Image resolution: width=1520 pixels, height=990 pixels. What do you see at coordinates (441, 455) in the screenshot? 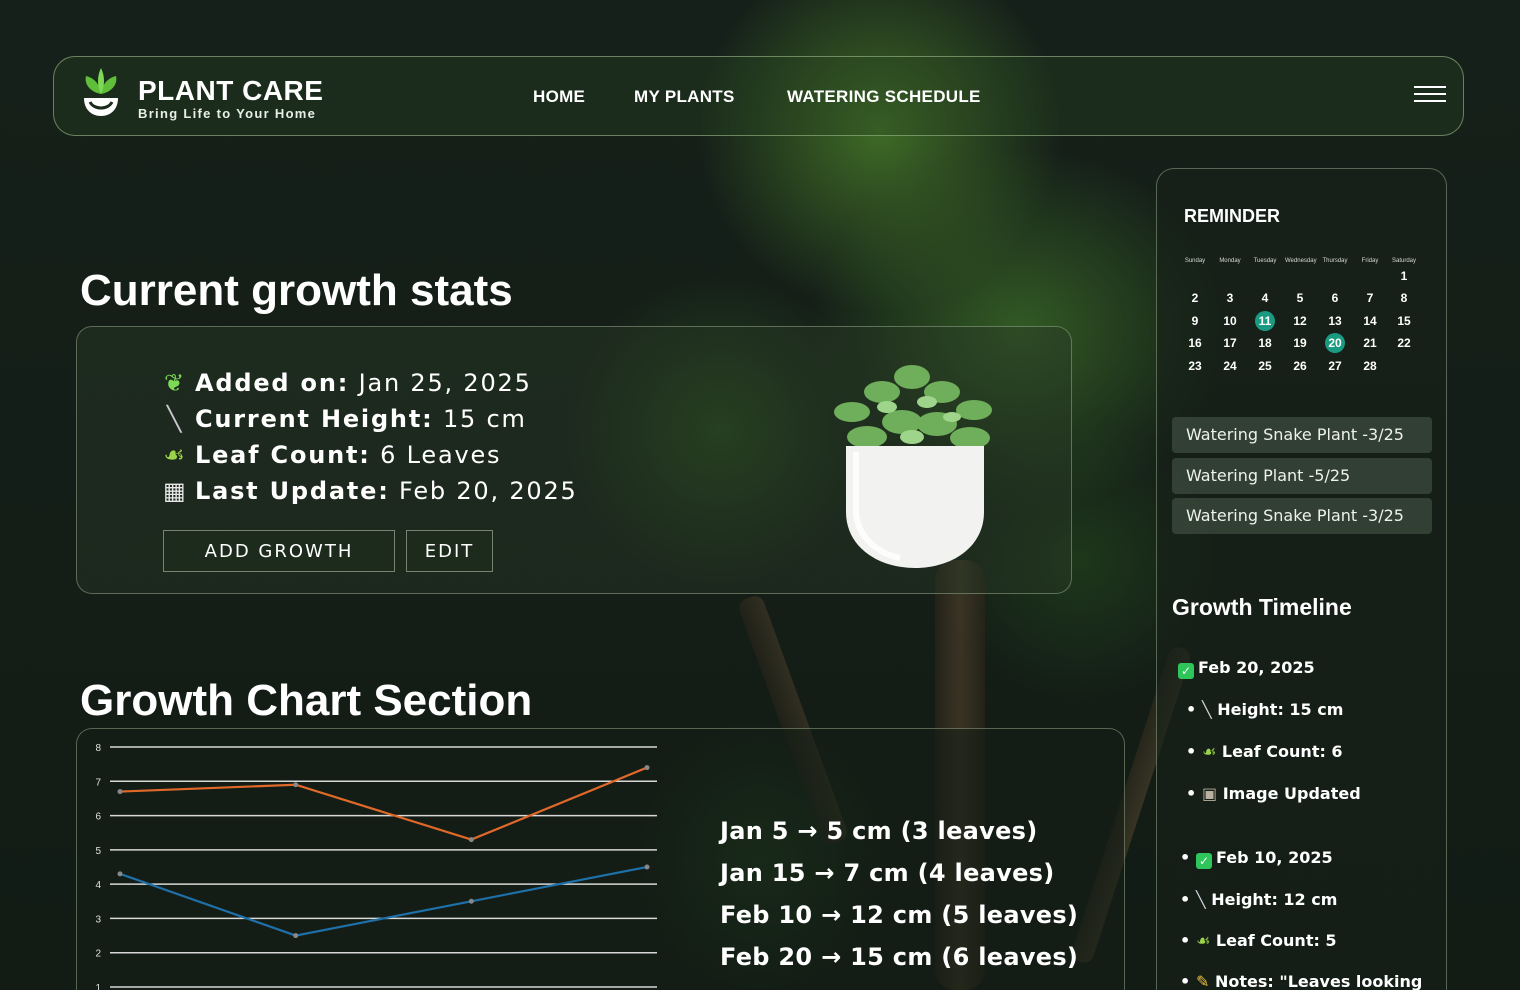
I see `stat-value: 6 Leaves` at bounding box center [441, 455].